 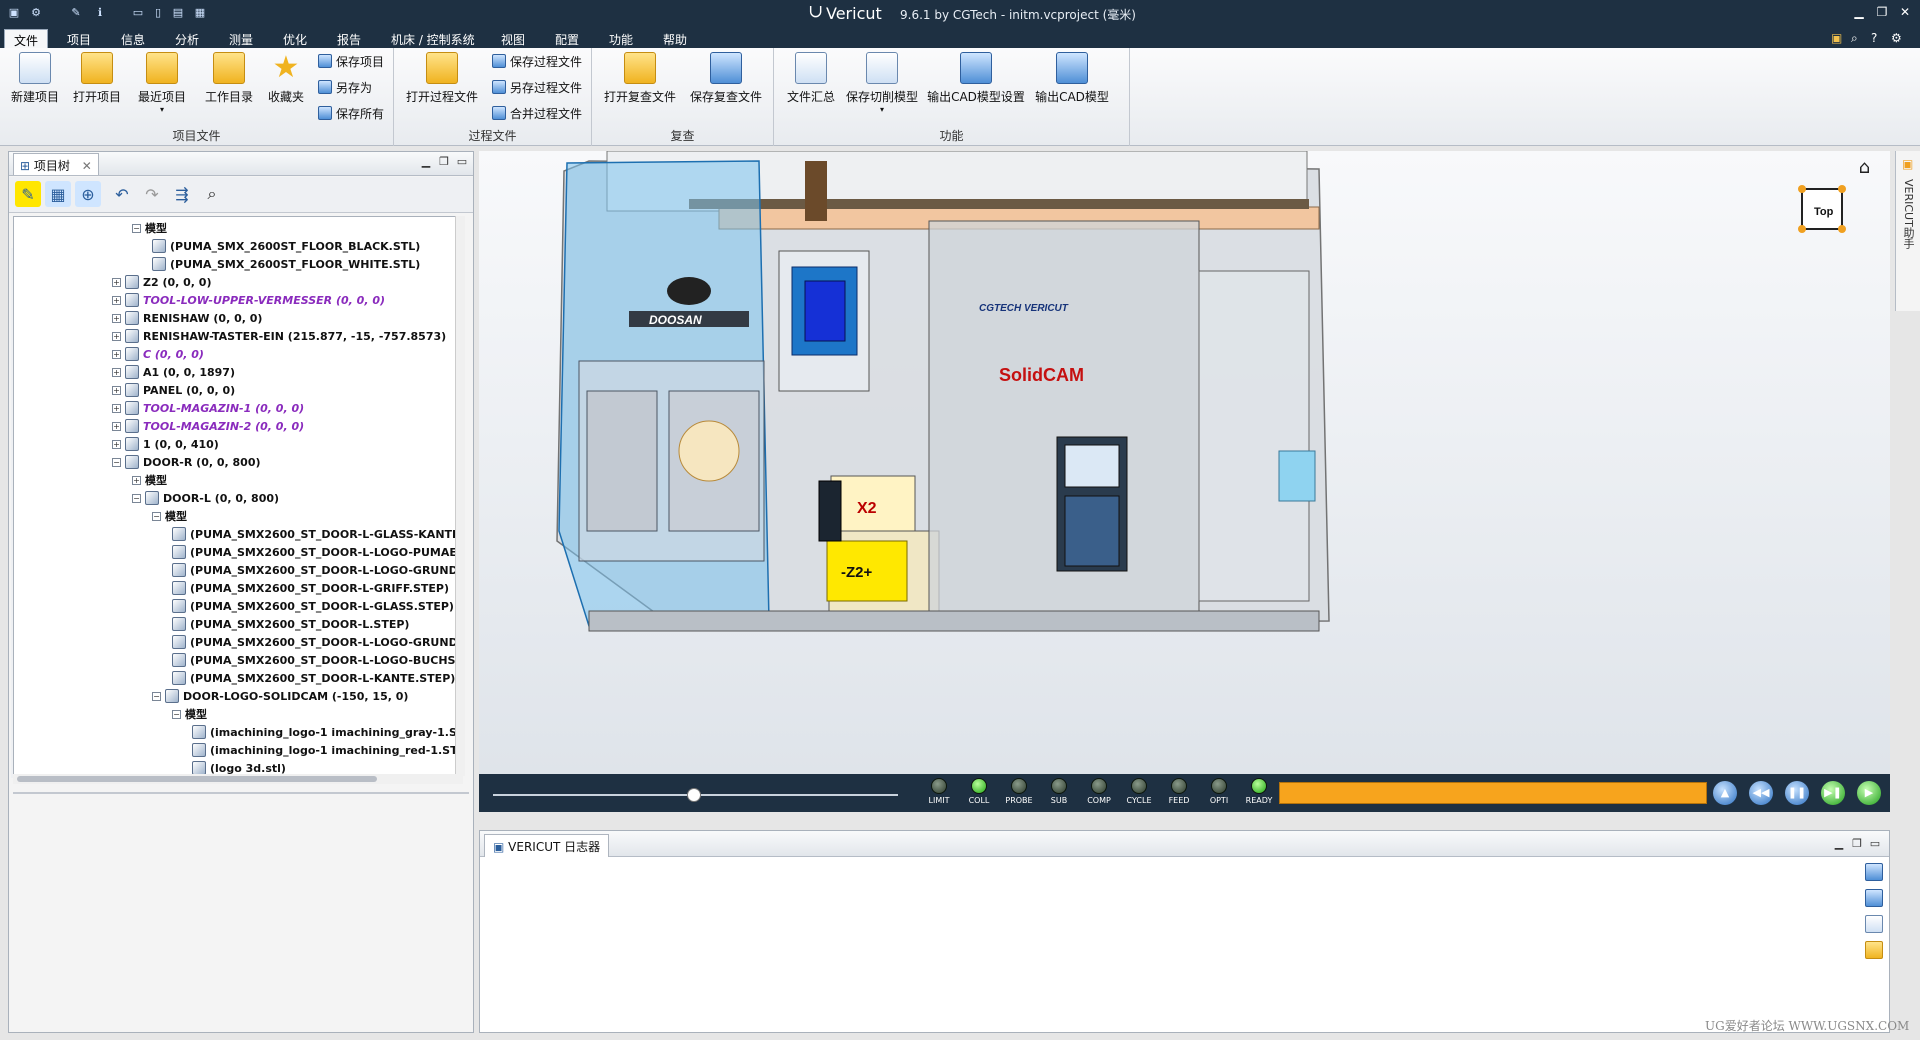 What do you see at coordinates (173, 390) in the screenshot?
I see `tree-node: + PANEL (0, 0, 0)` at bounding box center [173, 390].